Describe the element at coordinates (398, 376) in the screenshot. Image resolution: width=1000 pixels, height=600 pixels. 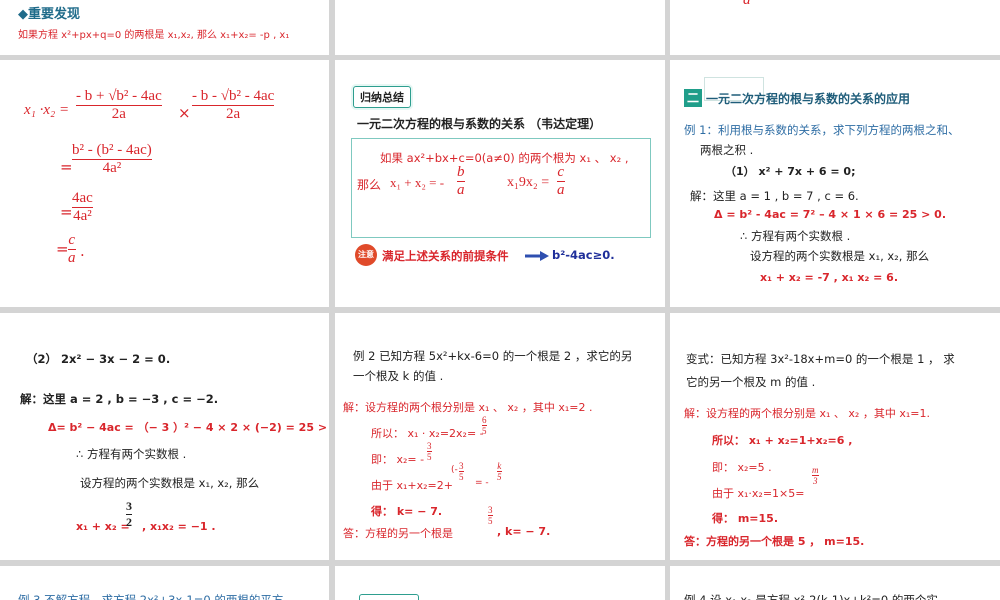
I see `example2-line2: 一个根及 k 的值 .` at that location.